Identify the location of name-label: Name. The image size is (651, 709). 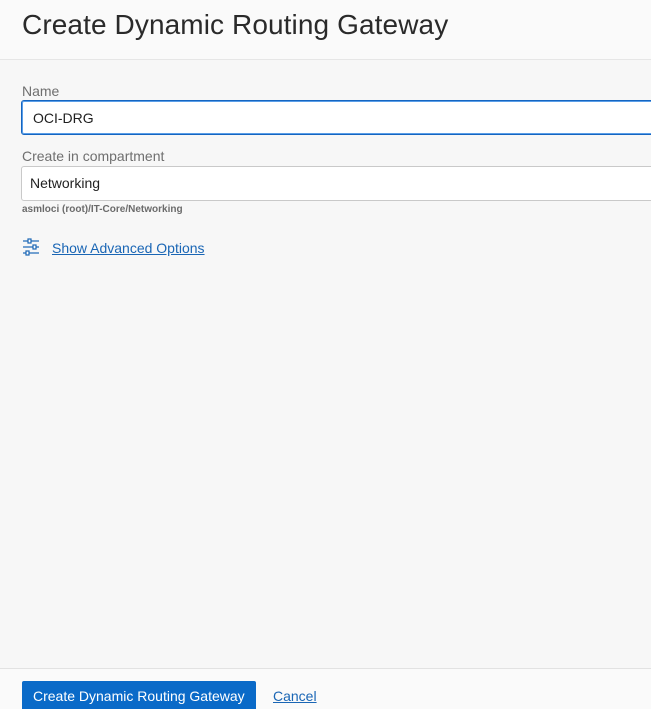
(41, 91).